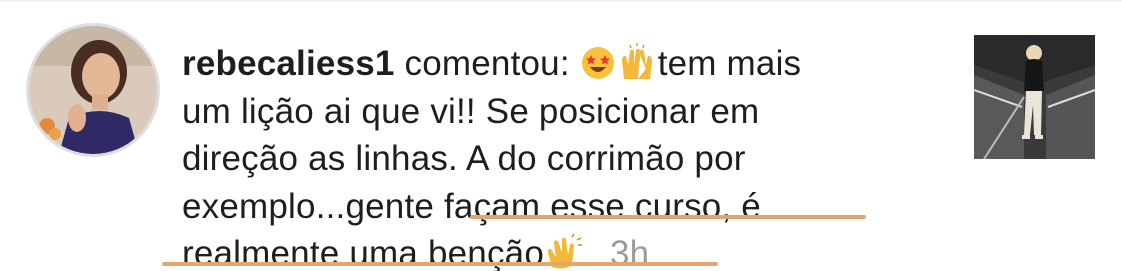  Describe the element at coordinates (598, 69) in the screenshot. I see `star-struck-emoji-icon` at that location.